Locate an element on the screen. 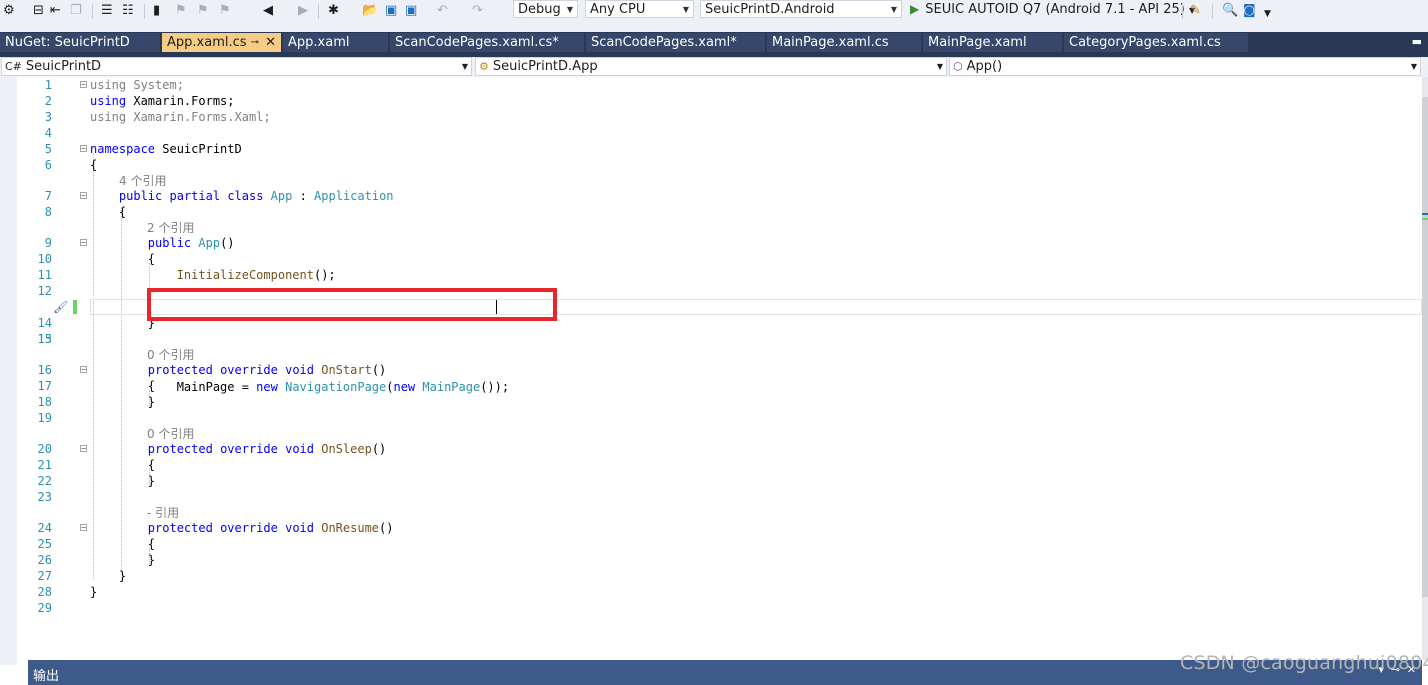 The width and height of the screenshot is (1428, 685). line-number: 21 is located at coordinates (44, 465).